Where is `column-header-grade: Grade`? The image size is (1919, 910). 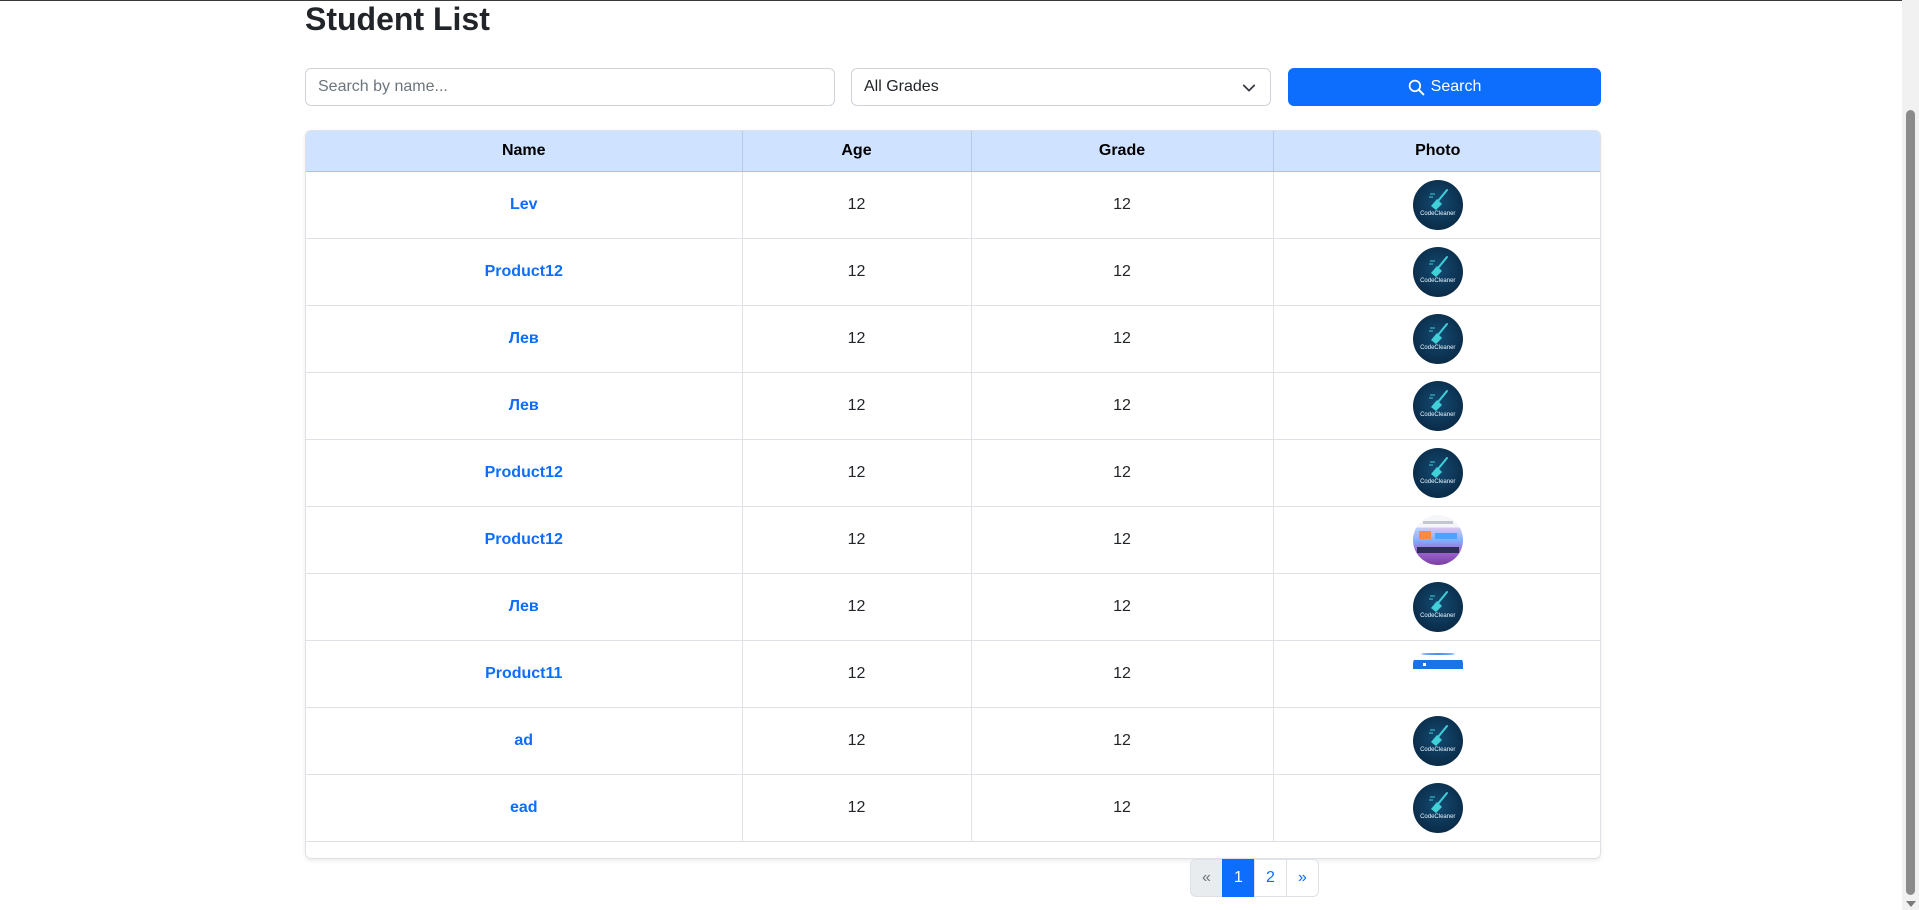 column-header-grade: Grade is located at coordinates (1122, 151).